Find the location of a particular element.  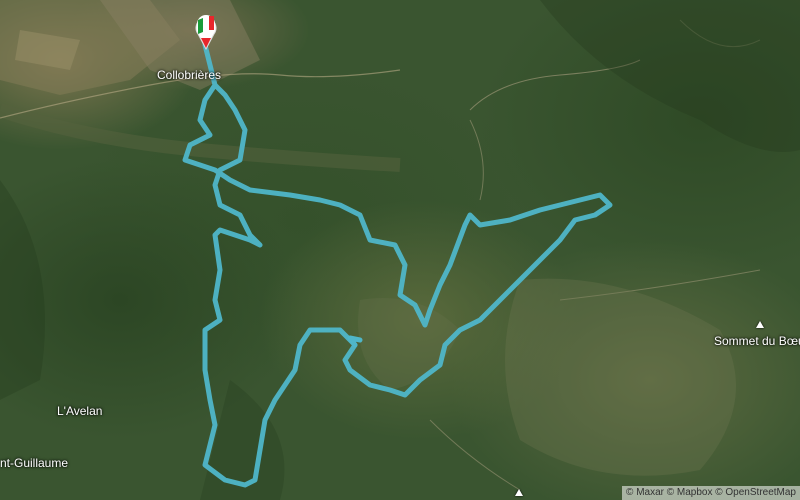

start-flag-pin-icon is located at coordinates (206, 30).